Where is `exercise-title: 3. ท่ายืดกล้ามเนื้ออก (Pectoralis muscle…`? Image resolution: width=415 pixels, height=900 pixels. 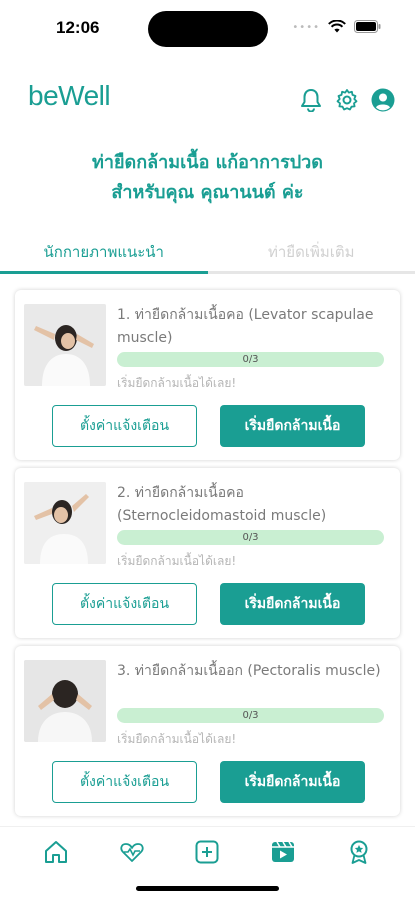 exercise-title: 3. ท่ายืดกล้ามเนื้ออก (Pectoralis muscle… is located at coordinates (249, 671).